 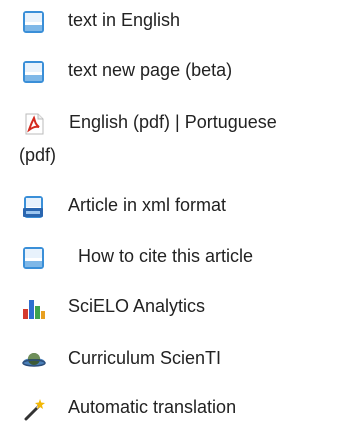 I want to click on portuguese-pdf-link: (pdf), so click(x=37, y=155).